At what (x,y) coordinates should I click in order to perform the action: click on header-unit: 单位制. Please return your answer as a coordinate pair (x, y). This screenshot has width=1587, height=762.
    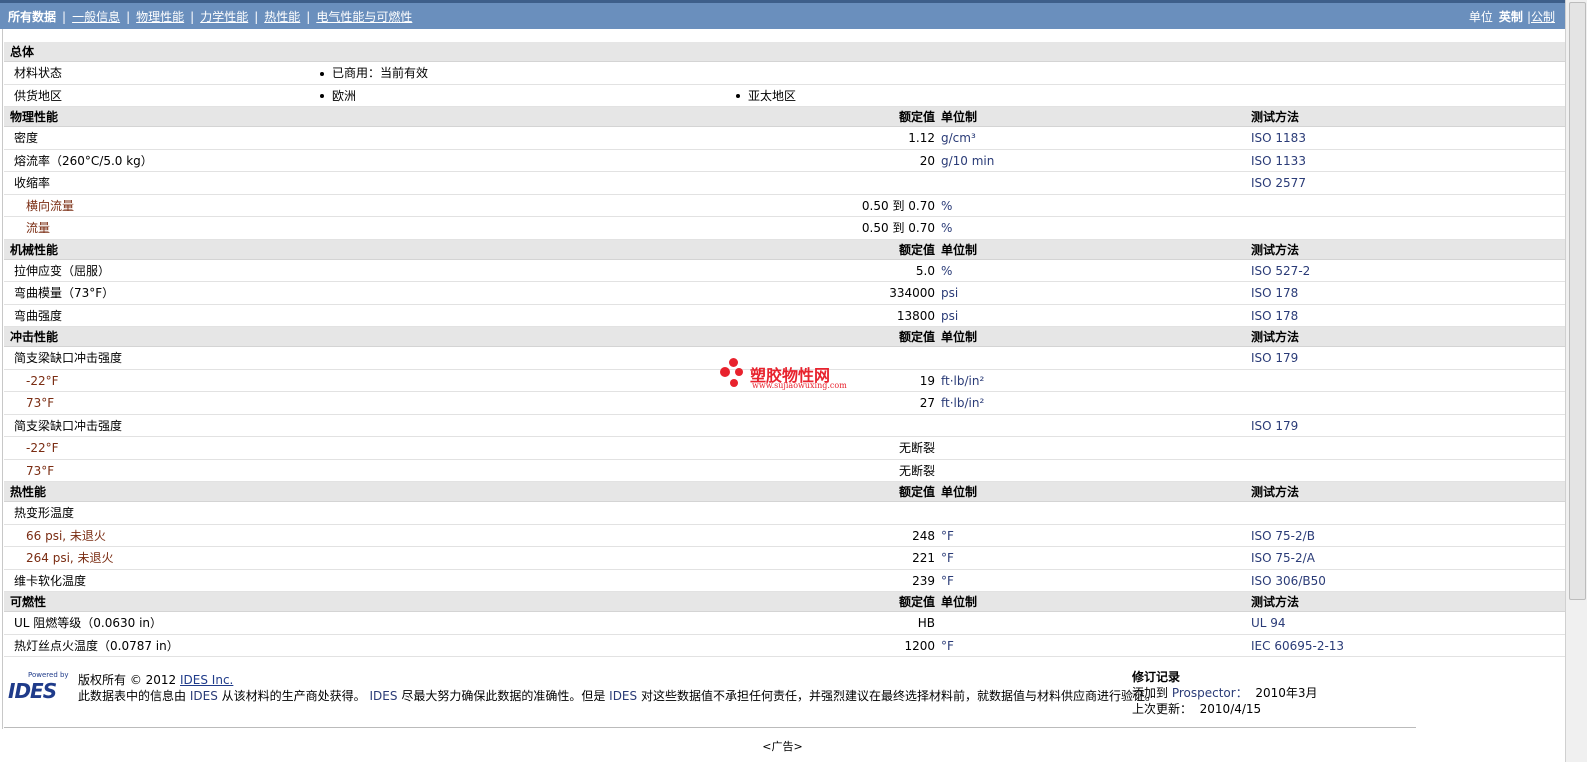
    Looking at the image, I should click on (959, 117).